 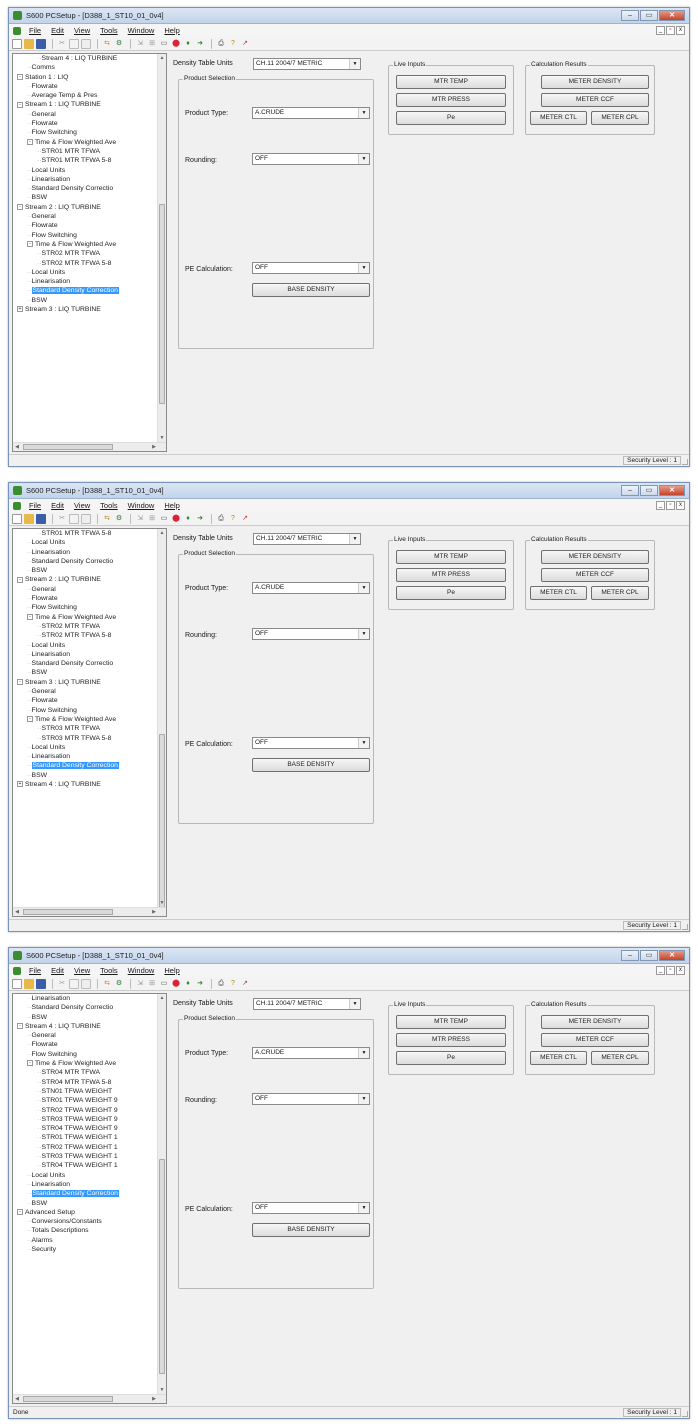 I want to click on tree-item: ··STR02 MTR TFWA, so click(x=85, y=253).